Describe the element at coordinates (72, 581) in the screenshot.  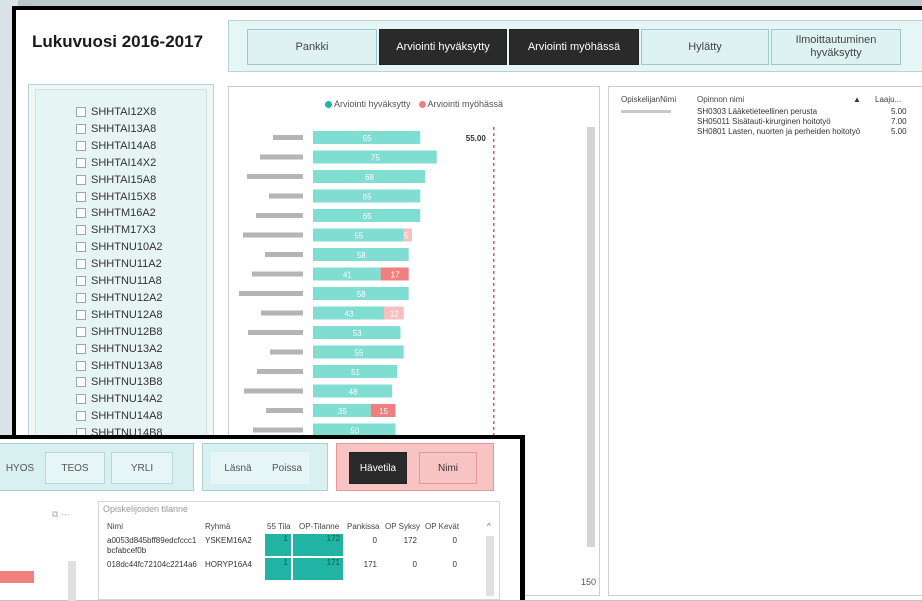
I see `left-scrollbar` at that location.